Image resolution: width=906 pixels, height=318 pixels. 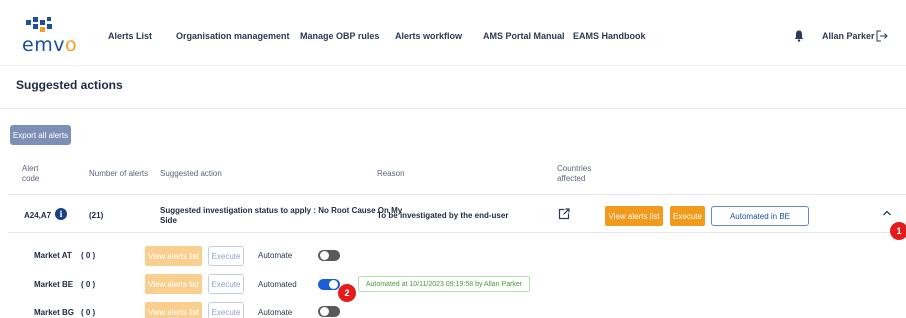 What do you see at coordinates (453, 108) in the screenshot?
I see `title-divider` at bounding box center [453, 108].